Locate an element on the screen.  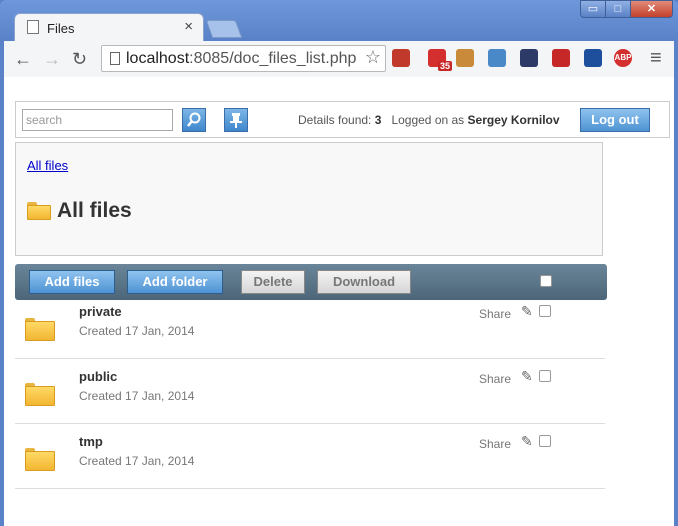
delete-button: Delete is located at coordinates (273, 282).